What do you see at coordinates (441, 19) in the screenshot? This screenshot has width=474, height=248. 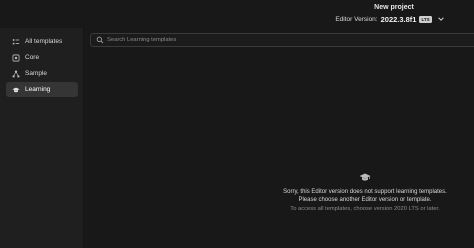 I see `chevron-down-icon` at bounding box center [441, 19].